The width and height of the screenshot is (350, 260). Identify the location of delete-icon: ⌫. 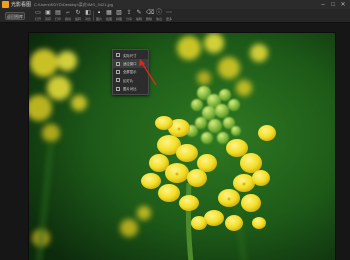
(150, 13).